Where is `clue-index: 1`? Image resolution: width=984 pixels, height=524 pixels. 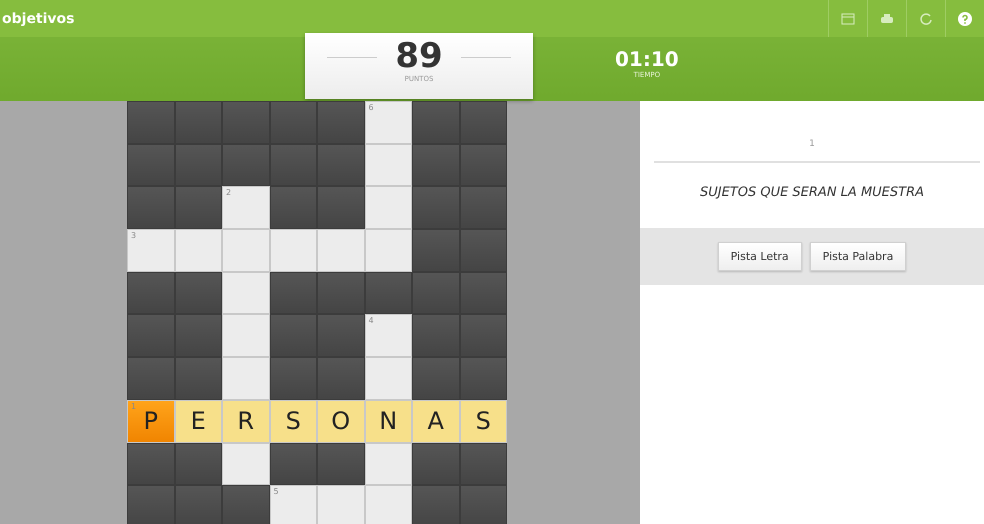
clue-index: 1 is located at coordinates (812, 143).